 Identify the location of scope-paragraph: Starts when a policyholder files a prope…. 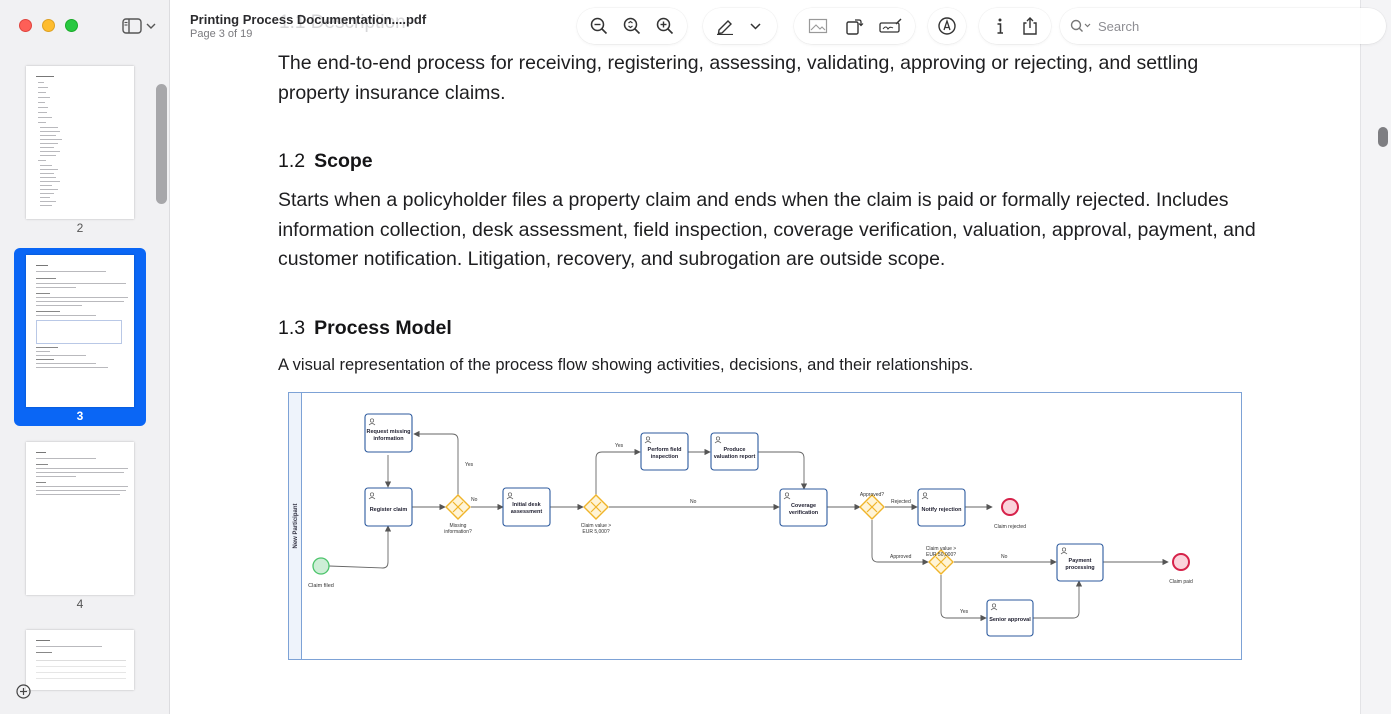
(767, 229).